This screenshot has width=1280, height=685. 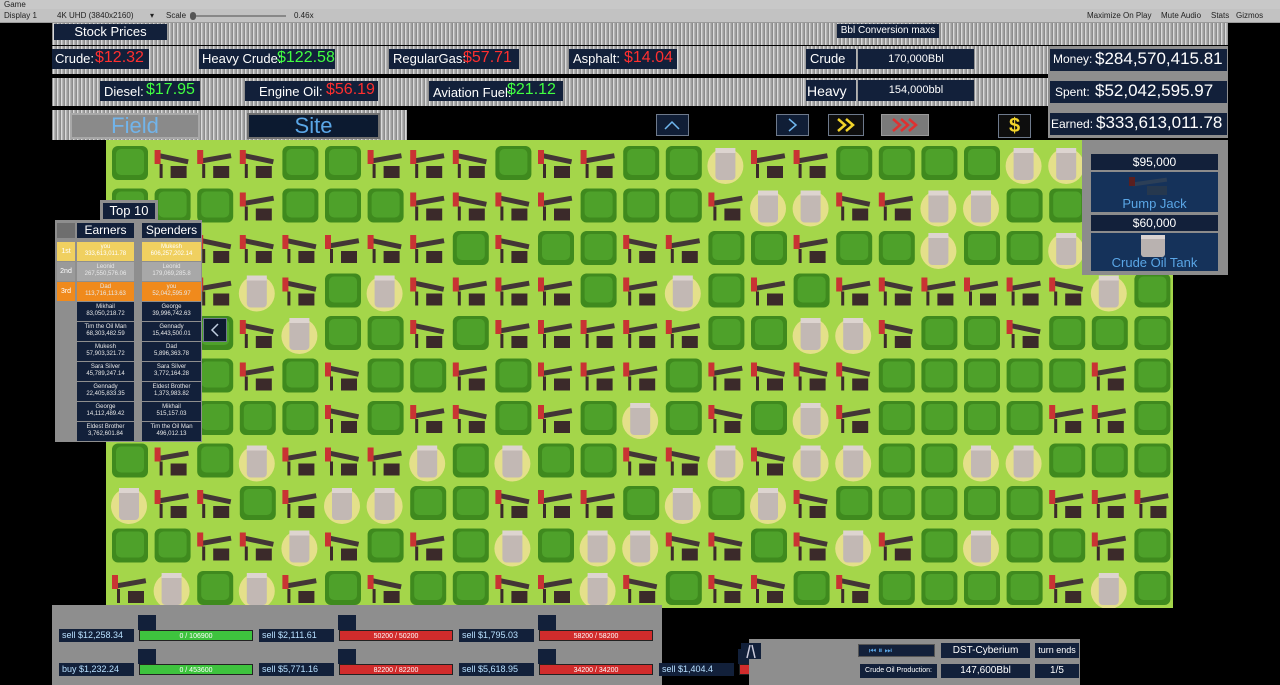 What do you see at coordinates (496, 635) in the screenshot?
I see `sell-button: sell $1,795.03` at bounding box center [496, 635].